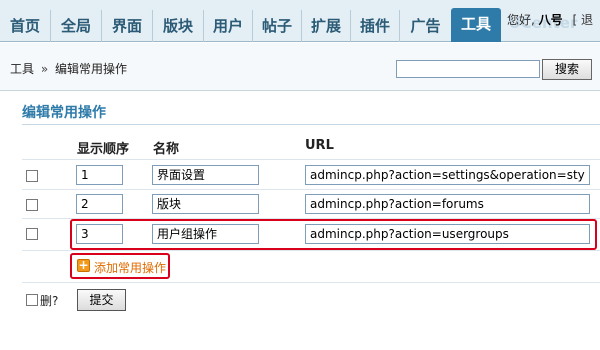  Describe the element at coordinates (22, 69) in the screenshot. I see `breadcrumb-root: 工具` at that location.